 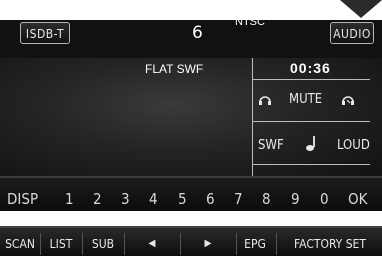 What do you see at coordinates (311, 144) in the screenshot?
I see `music-note-icon` at bounding box center [311, 144].